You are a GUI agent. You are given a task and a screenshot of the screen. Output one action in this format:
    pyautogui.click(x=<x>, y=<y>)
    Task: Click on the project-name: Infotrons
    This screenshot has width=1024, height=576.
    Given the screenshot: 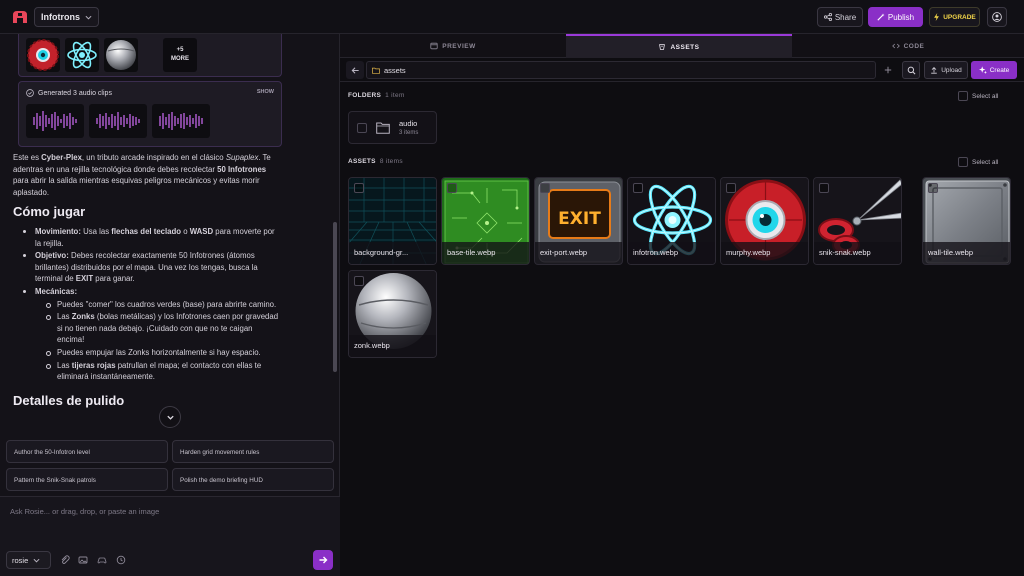 What is the action you would take?
    pyautogui.click(x=60, y=17)
    